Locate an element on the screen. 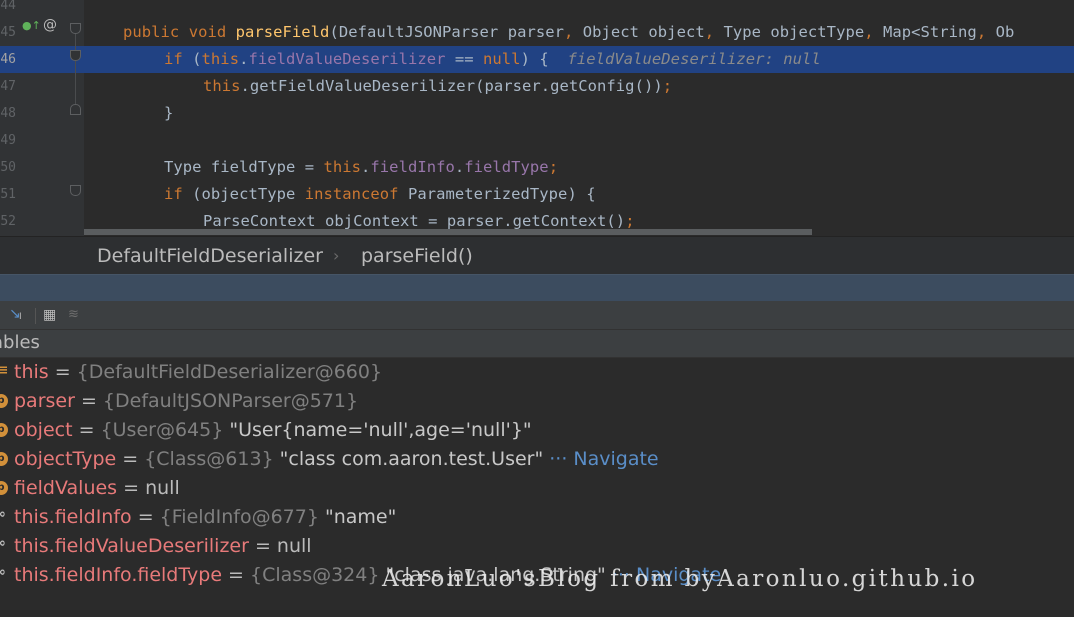  line-number: 46 is located at coordinates (8, 59).